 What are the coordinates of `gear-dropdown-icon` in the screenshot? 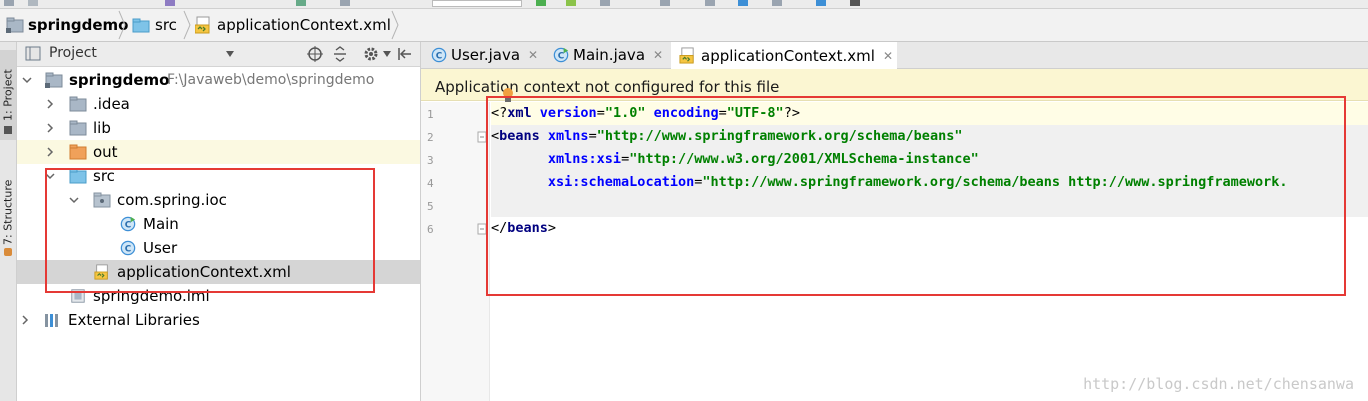 It's located at (387, 54).